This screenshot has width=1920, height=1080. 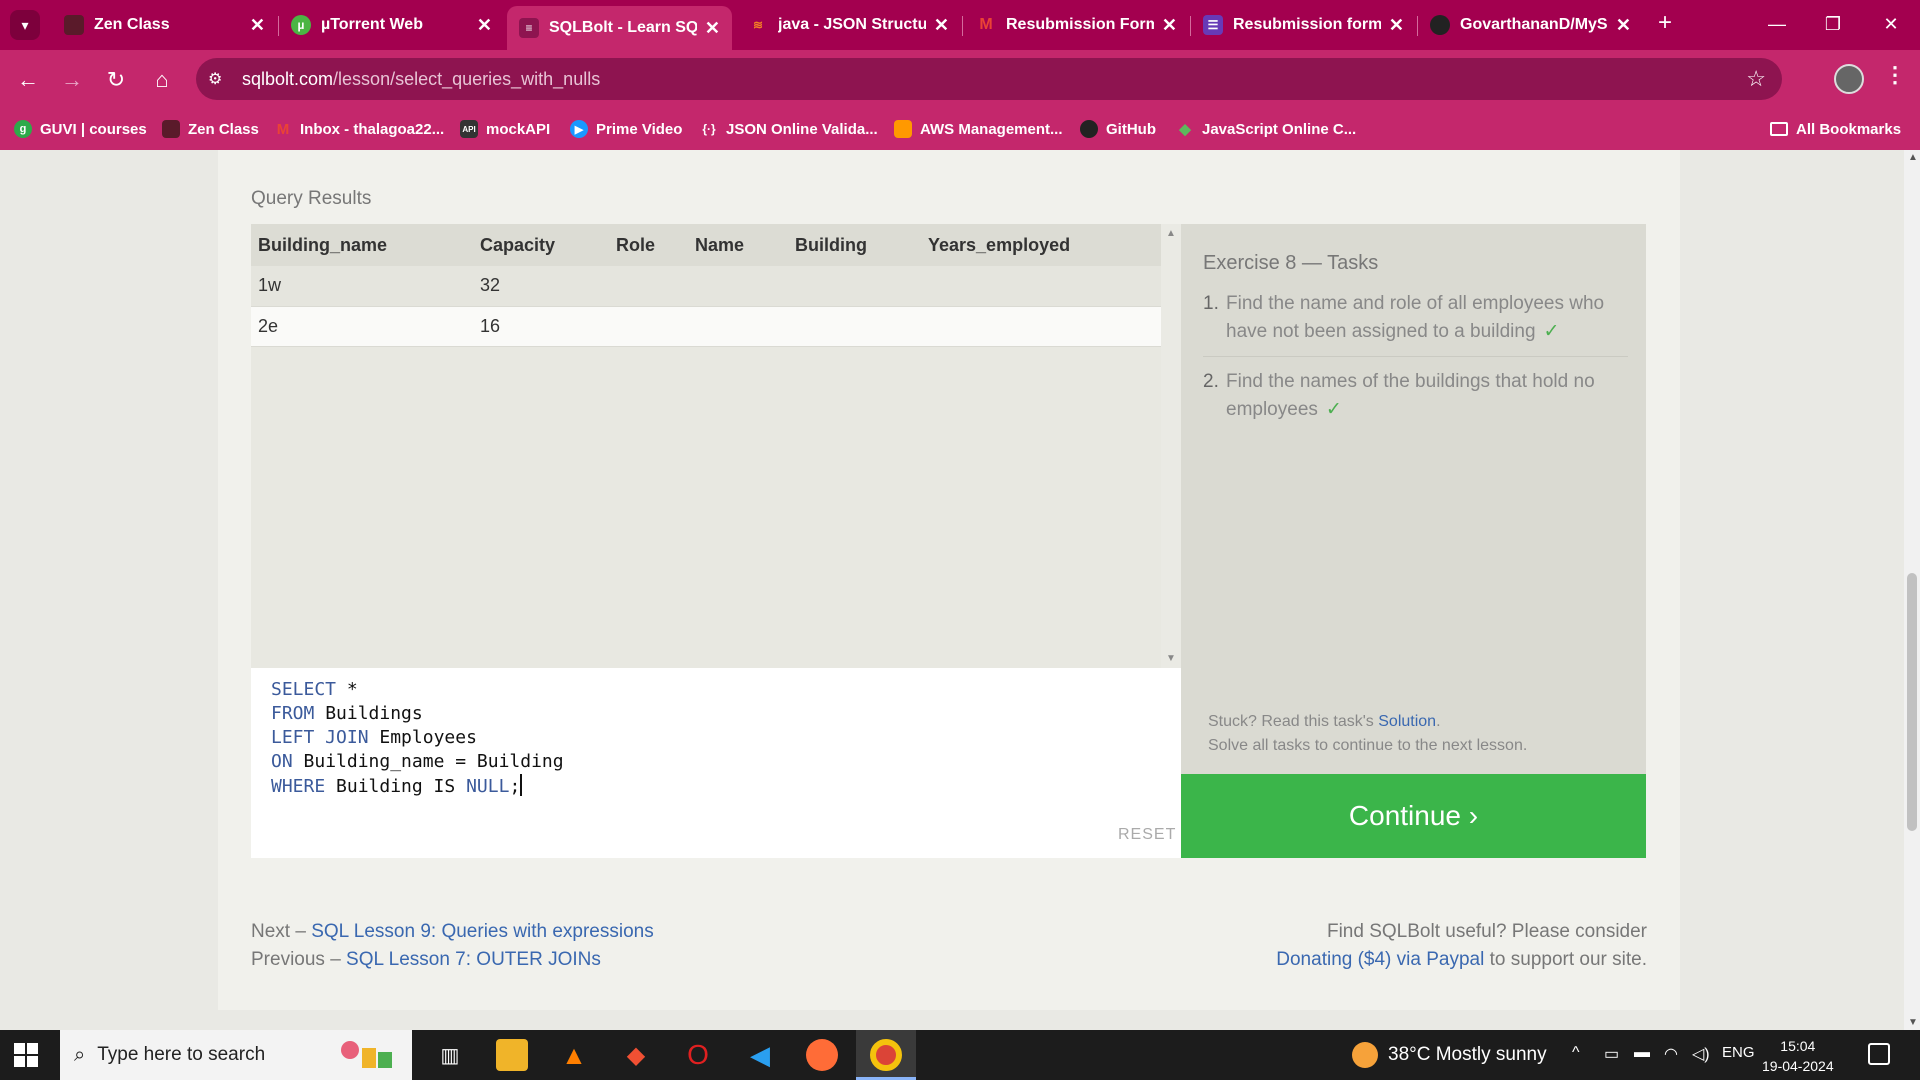 What do you see at coordinates (1849, 79) in the screenshot?
I see `profile-avatar` at bounding box center [1849, 79].